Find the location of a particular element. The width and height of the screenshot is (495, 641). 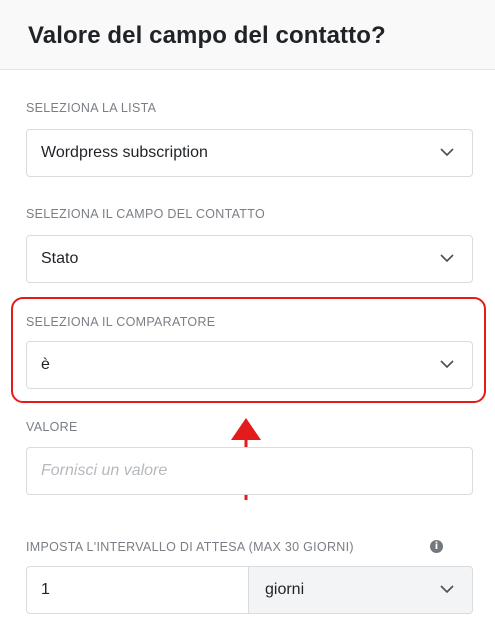

list-select-value: Wordpress subscription is located at coordinates (124, 152).